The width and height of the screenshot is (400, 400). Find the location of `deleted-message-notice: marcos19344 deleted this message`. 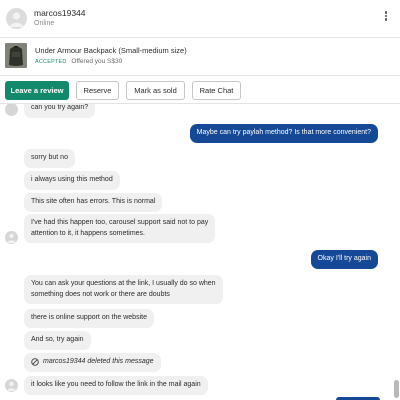

deleted-message-notice: marcos19344 deleted this message is located at coordinates (92, 362).